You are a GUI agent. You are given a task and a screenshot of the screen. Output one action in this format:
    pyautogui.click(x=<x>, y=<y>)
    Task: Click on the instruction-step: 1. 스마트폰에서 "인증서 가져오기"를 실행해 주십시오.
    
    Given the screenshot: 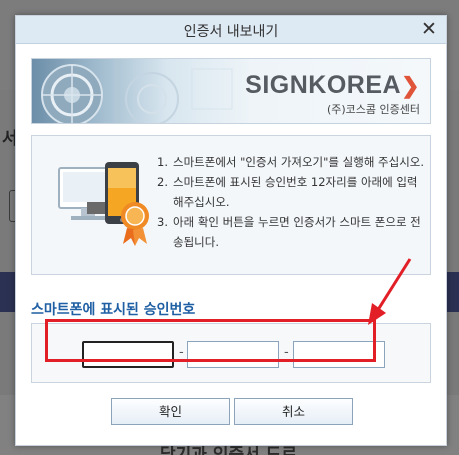 What is the action you would take?
    pyautogui.click(x=291, y=162)
    